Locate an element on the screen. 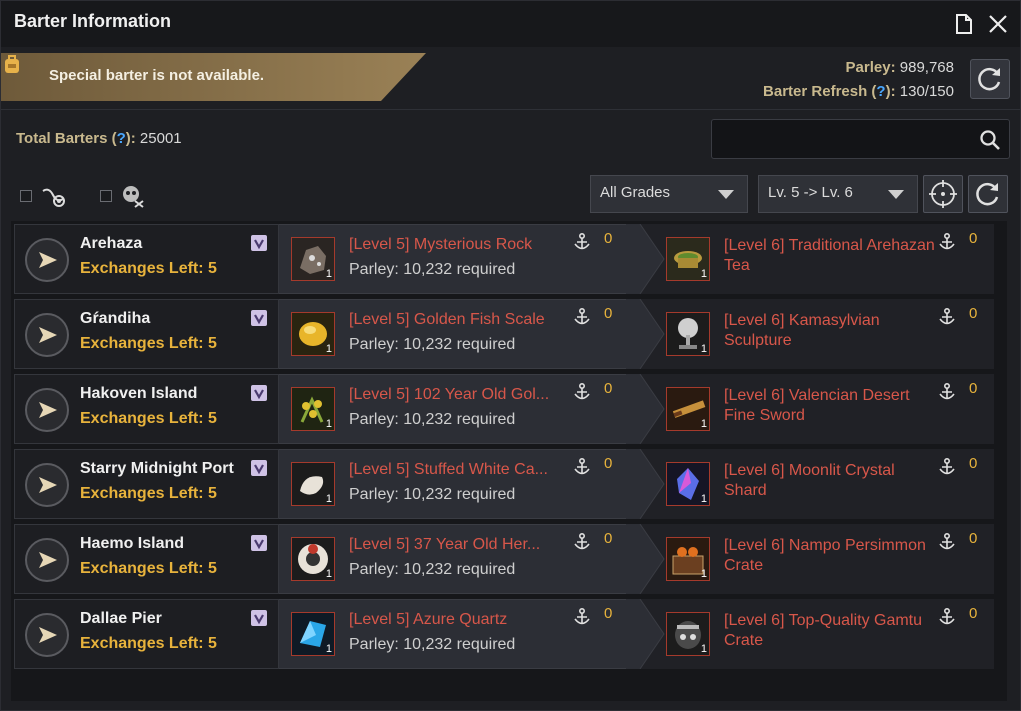 The width and height of the screenshot is (1021, 711). parley-stat: Parley: 989,768 is located at coordinates (900, 67).